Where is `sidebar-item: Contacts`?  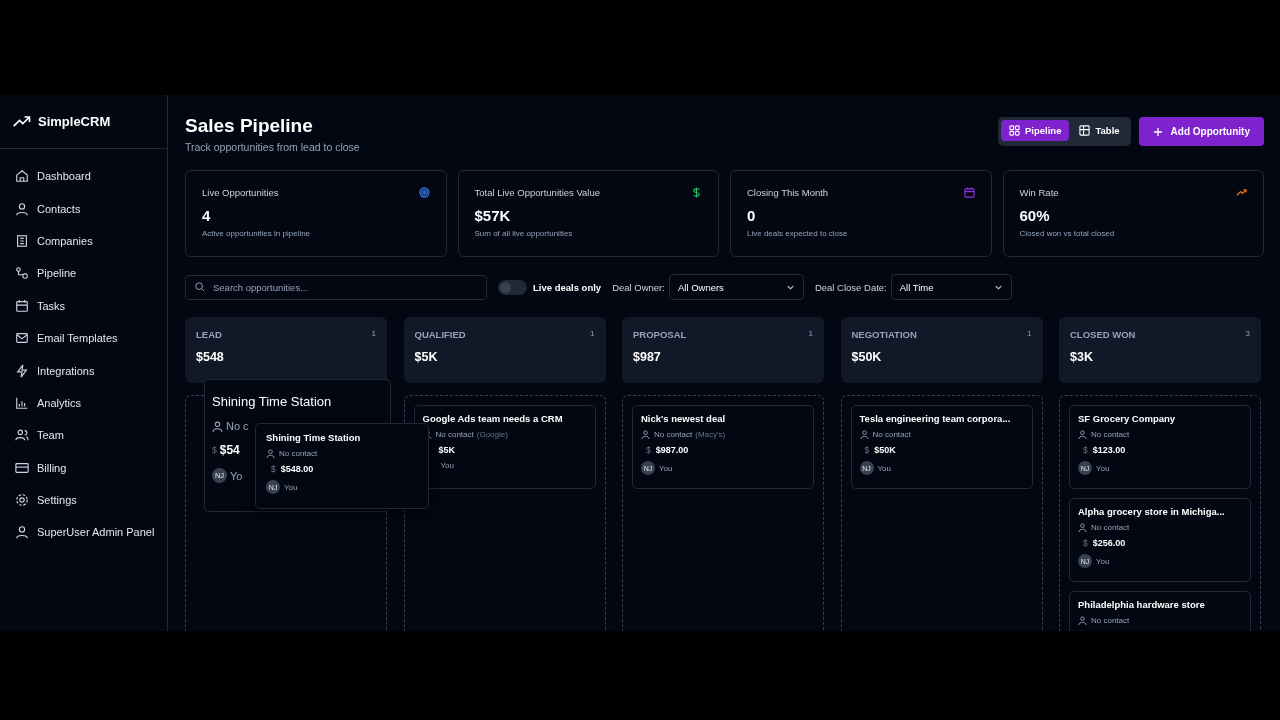 sidebar-item: Contacts is located at coordinates (83, 208).